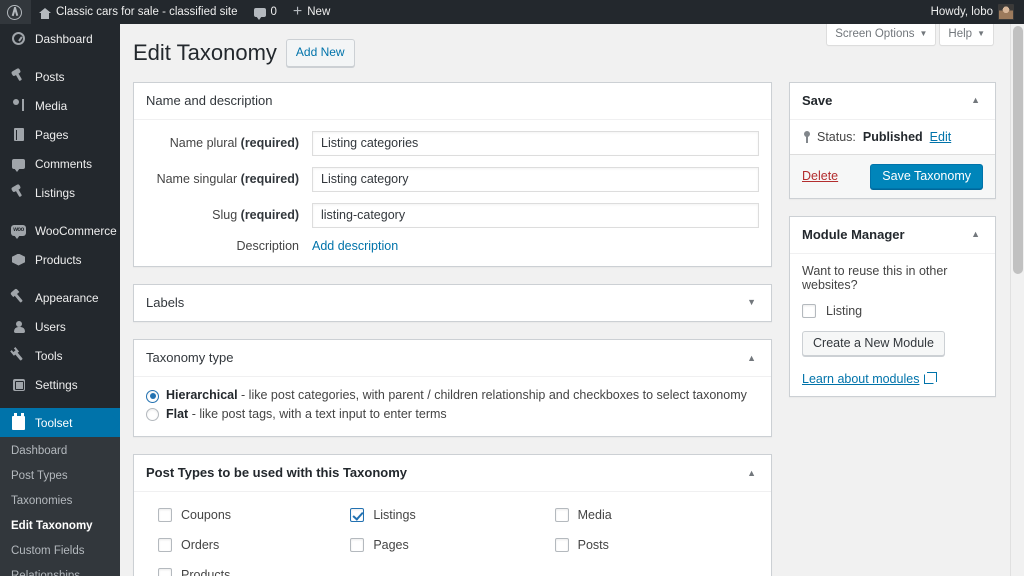 Image resolution: width=1024 pixels, height=576 pixels. I want to click on scrollbar-thumb, so click(1018, 150).